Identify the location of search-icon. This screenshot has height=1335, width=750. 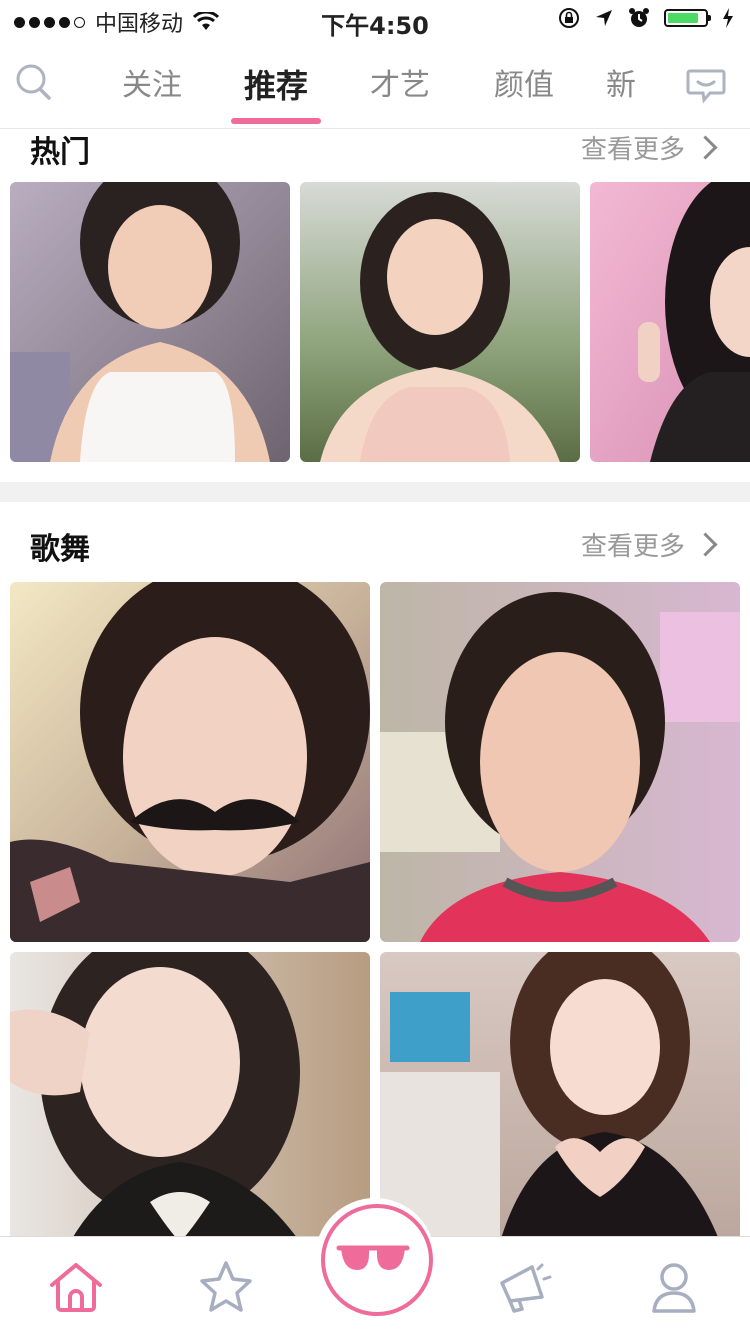
(34, 82).